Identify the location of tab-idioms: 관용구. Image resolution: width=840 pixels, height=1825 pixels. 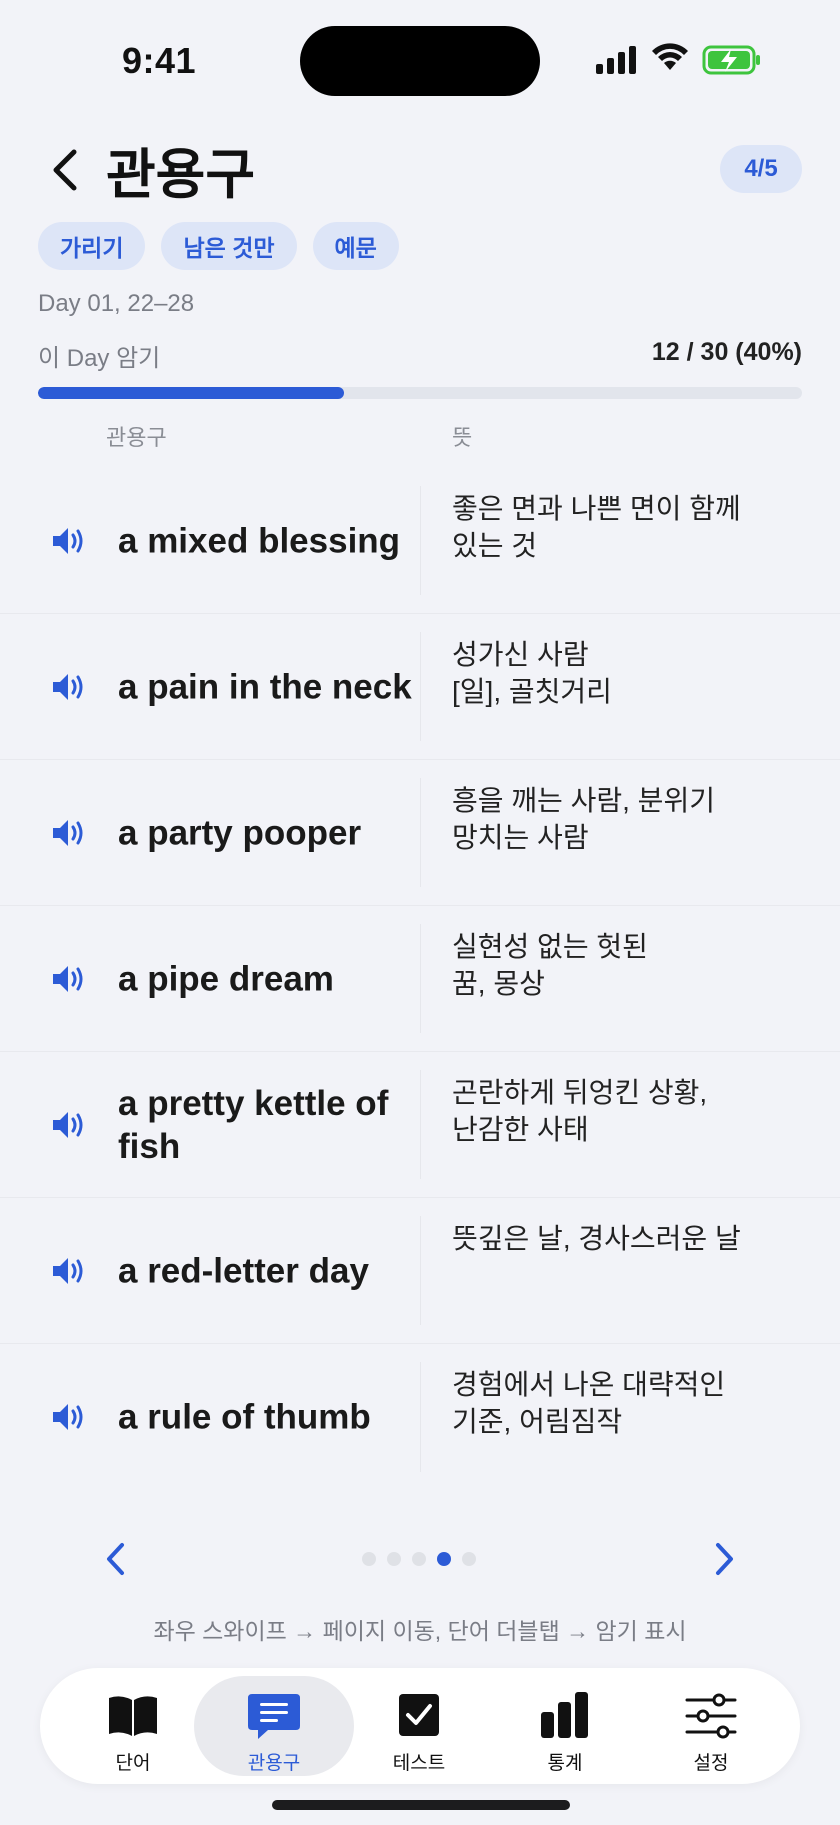
(274, 1726).